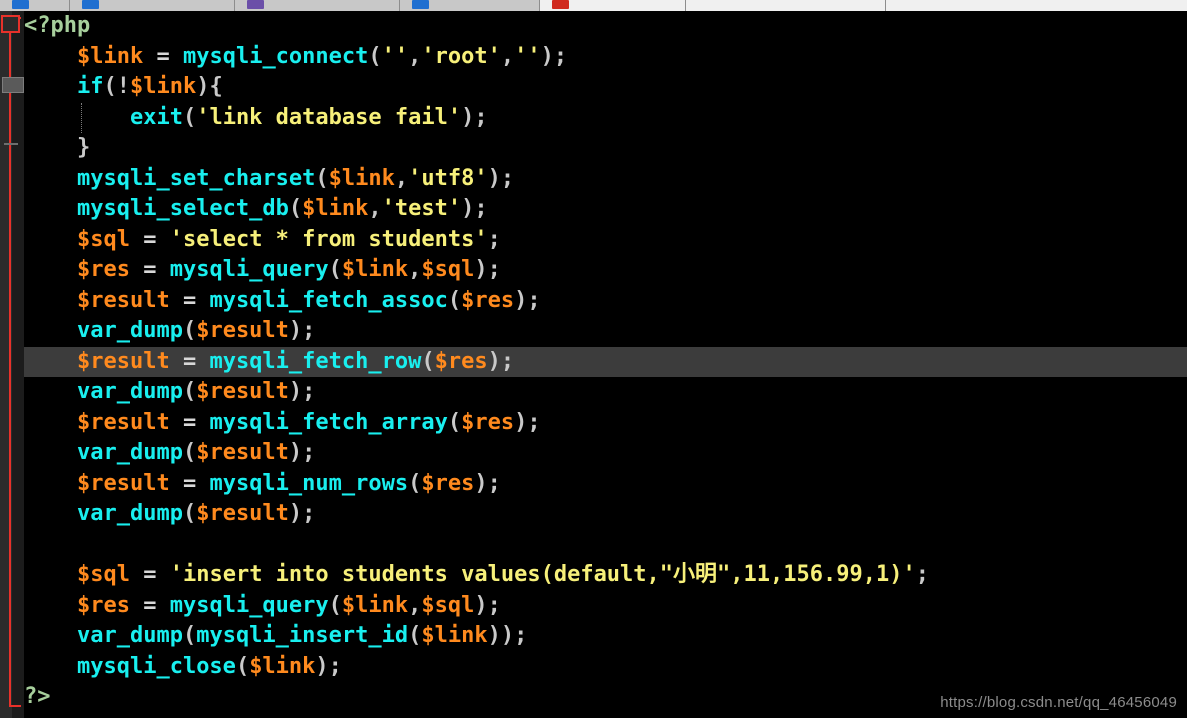 Image resolution: width=1187 pixels, height=718 pixels. I want to click on code-token-punc: ));, so click(507, 635).